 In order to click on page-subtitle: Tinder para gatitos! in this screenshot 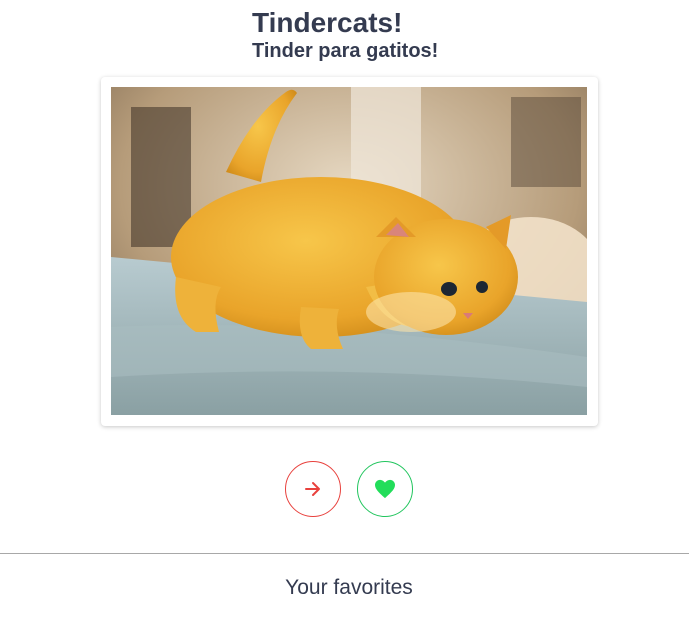, I will do `click(345, 51)`.